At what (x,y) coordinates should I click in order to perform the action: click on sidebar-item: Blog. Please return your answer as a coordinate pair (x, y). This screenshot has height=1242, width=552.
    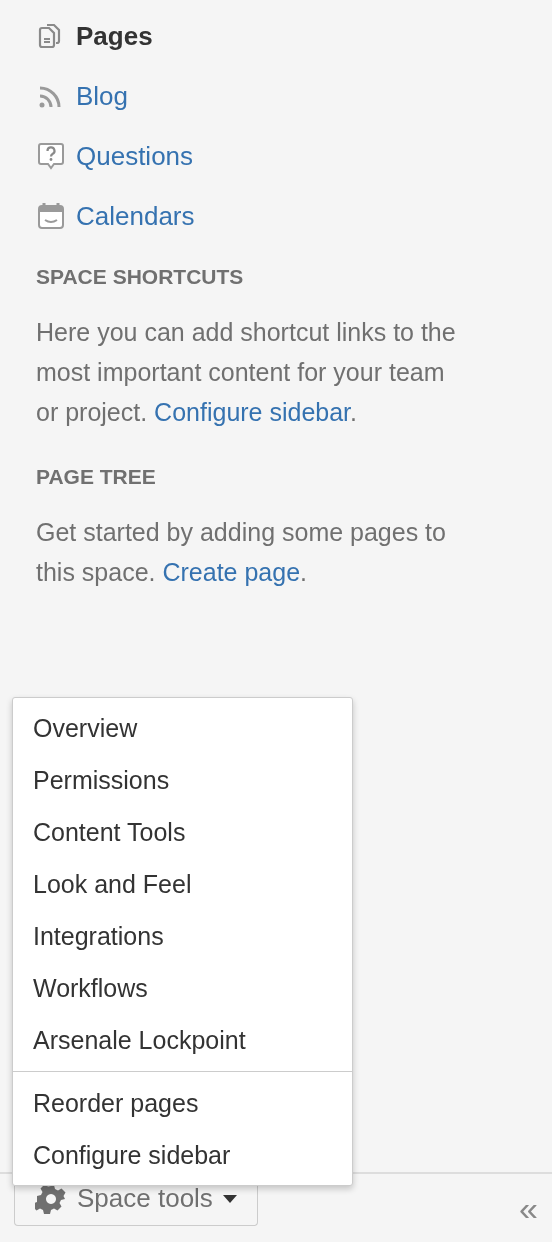
    Looking at the image, I should click on (252, 96).